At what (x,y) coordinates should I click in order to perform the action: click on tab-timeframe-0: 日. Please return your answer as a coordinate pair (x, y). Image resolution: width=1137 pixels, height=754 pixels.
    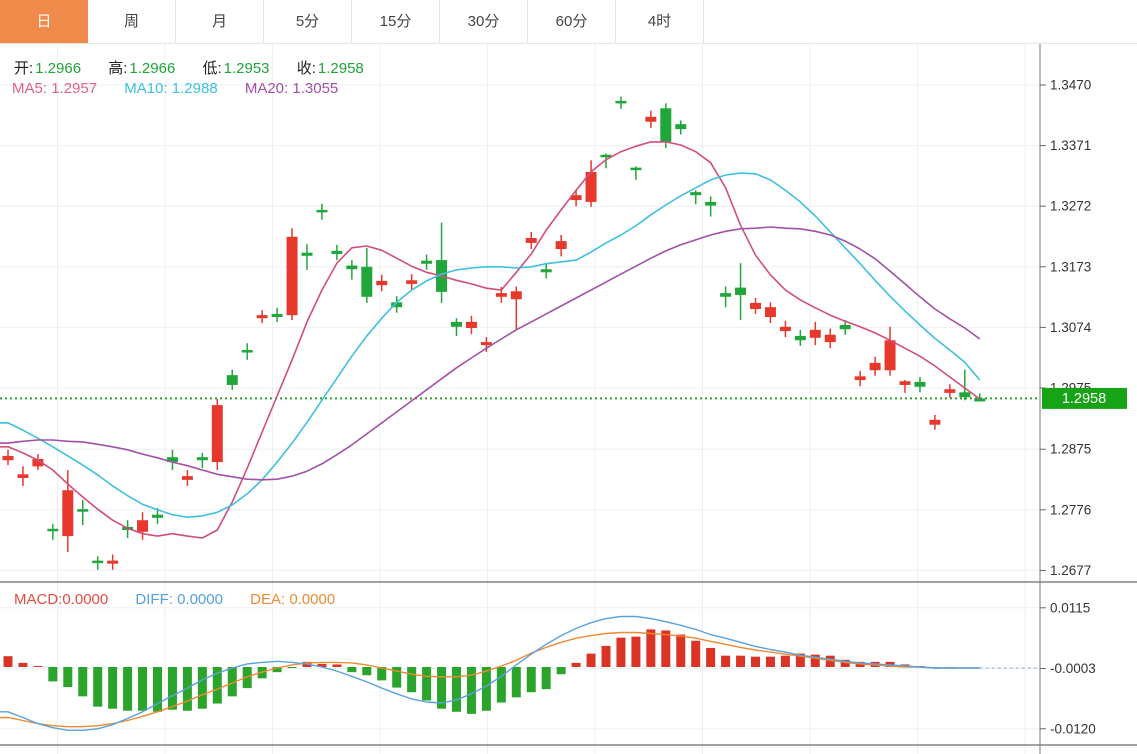
    Looking at the image, I should click on (44, 21).